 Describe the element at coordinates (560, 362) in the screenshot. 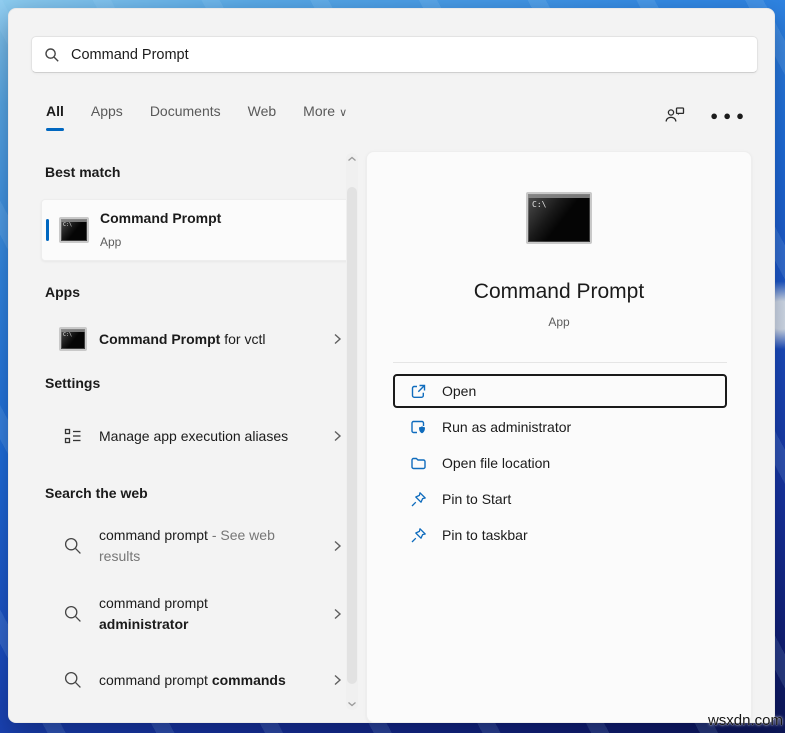

I see `divider` at that location.